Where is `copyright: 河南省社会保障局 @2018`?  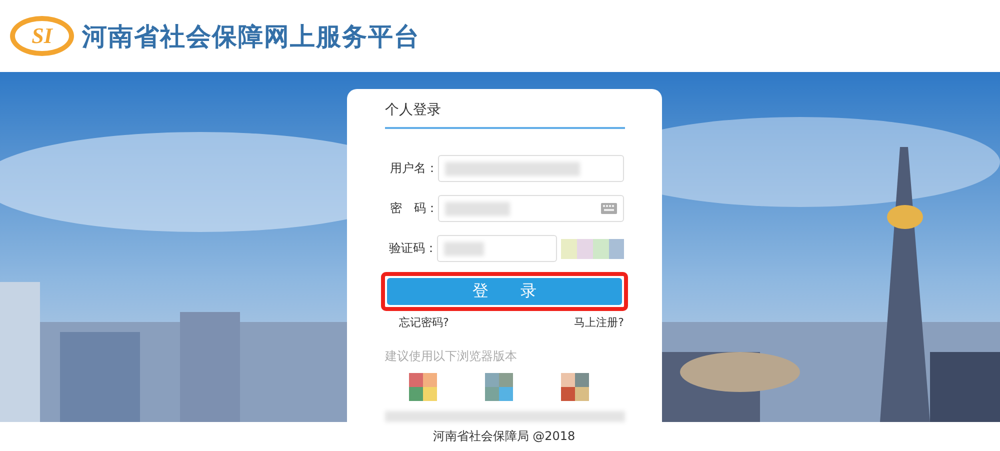
copyright: 河南省社会保障局 @2018 is located at coordinates (504, 436).